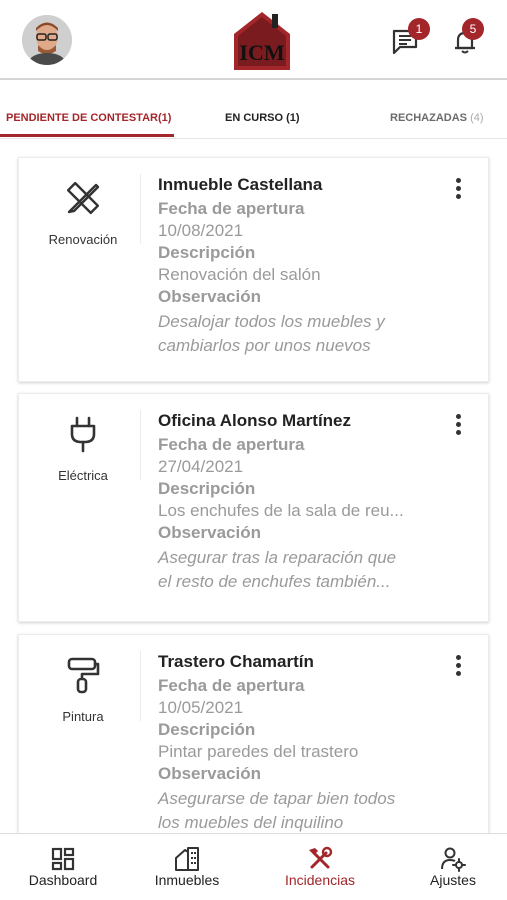  What do you see at coordinates (453, 859) in the screenshot?
I see `user-settings-icon` at bounding box center [453, 859].